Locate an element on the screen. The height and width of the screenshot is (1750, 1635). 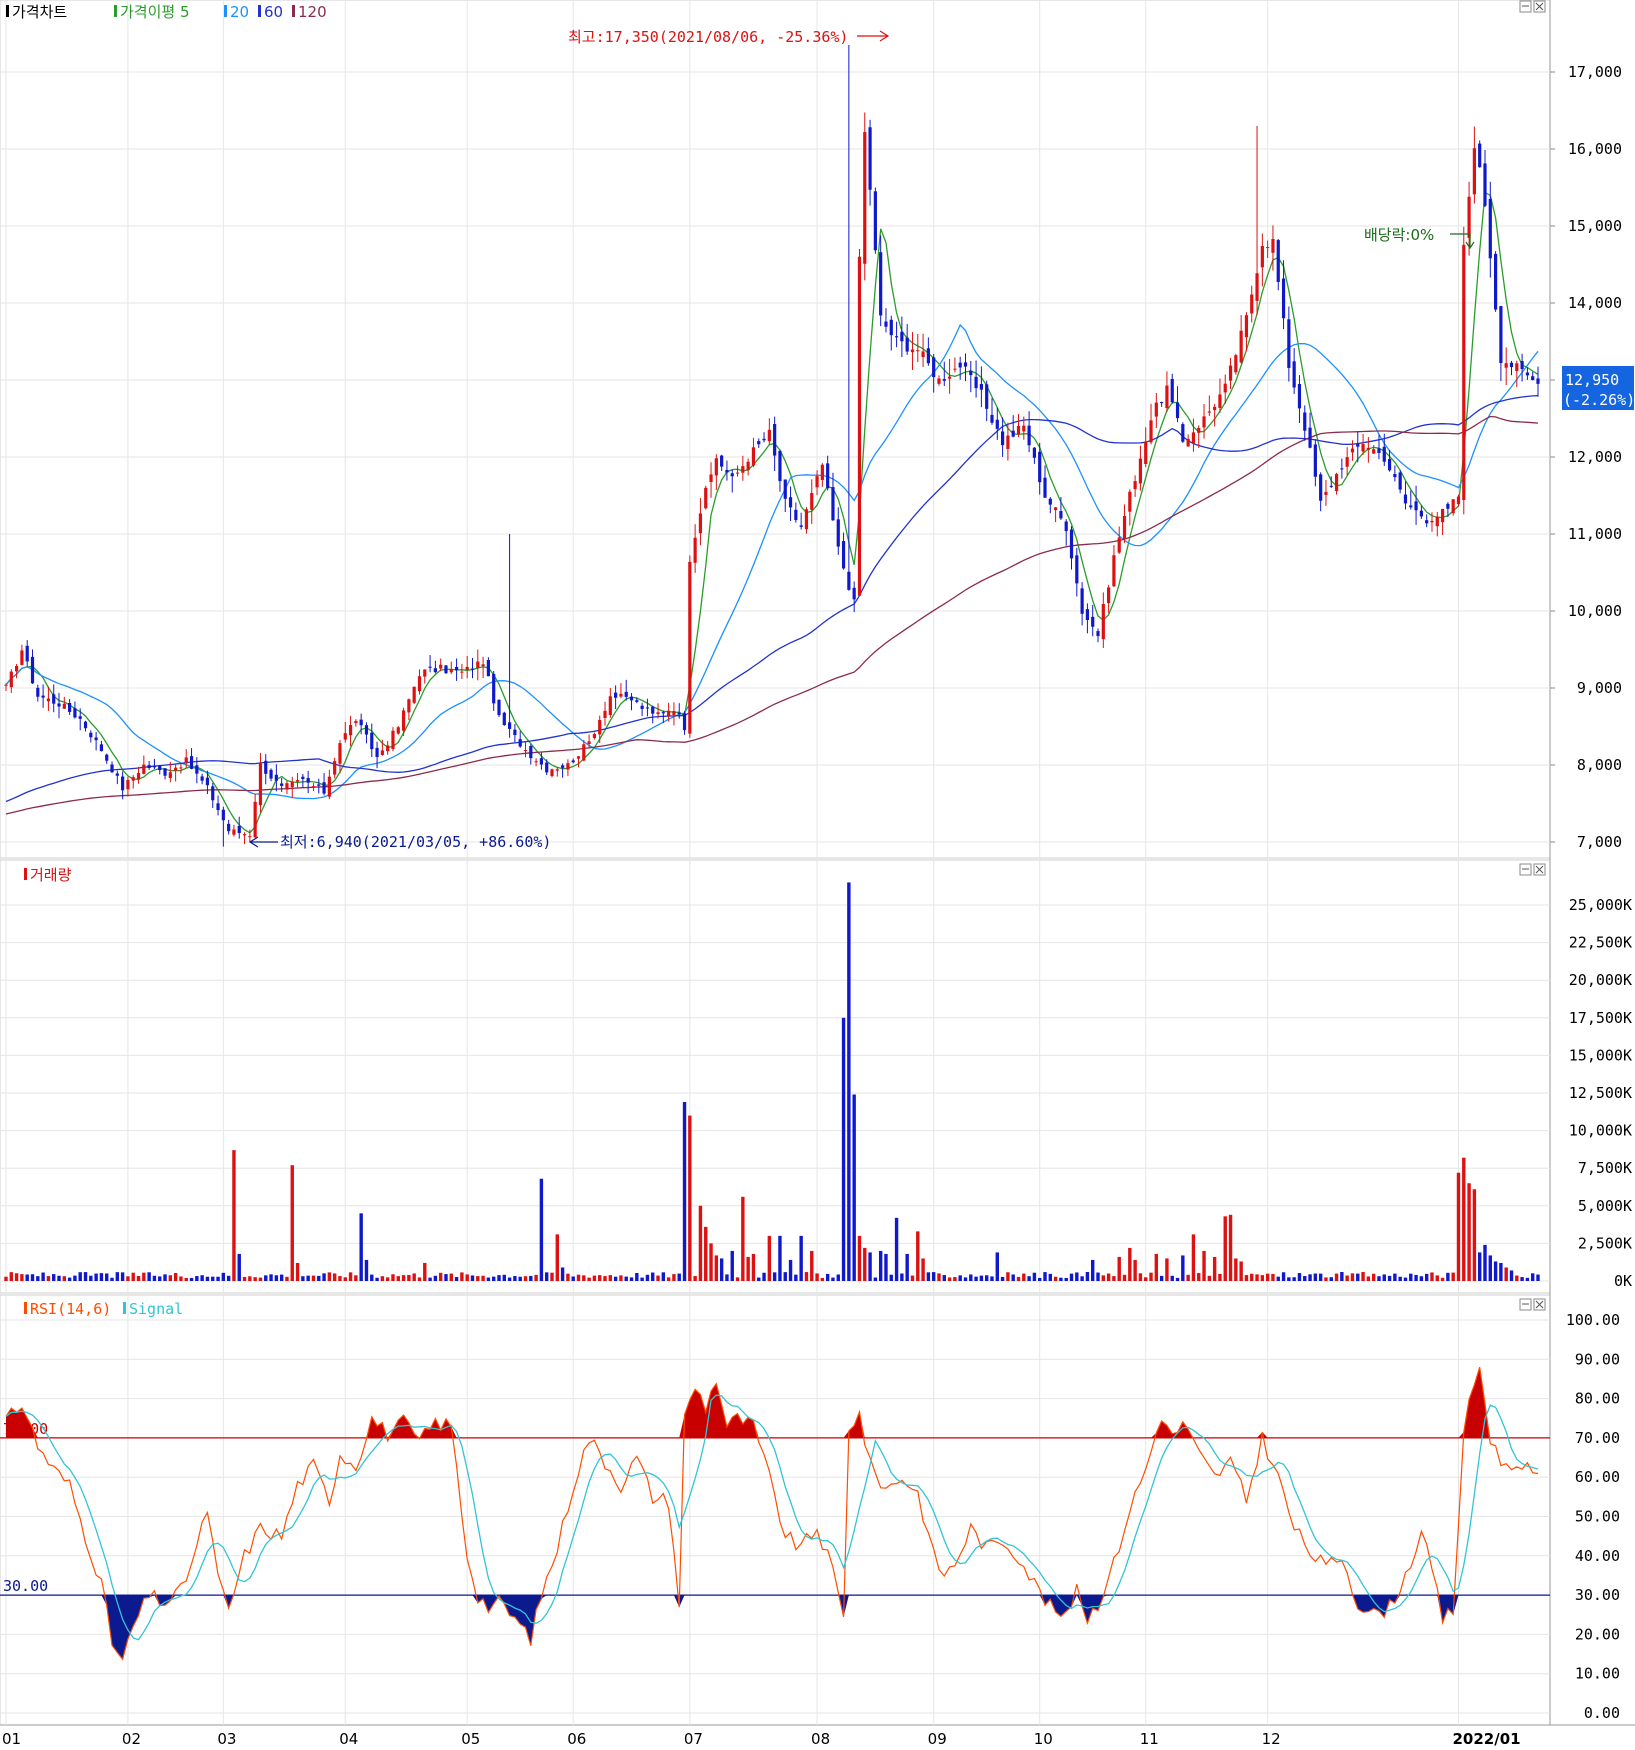
current-price-change: (-2.26%) is located at coordinates (1599, 400).